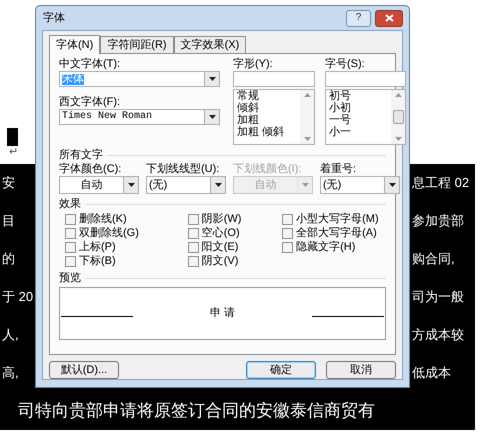 This screenshot has width=500, height=439. What do you see at coordinates (267, 169) in the screenshot?
I see `field-label: 下划线颜色(I):` at bounding box center [267, 169].